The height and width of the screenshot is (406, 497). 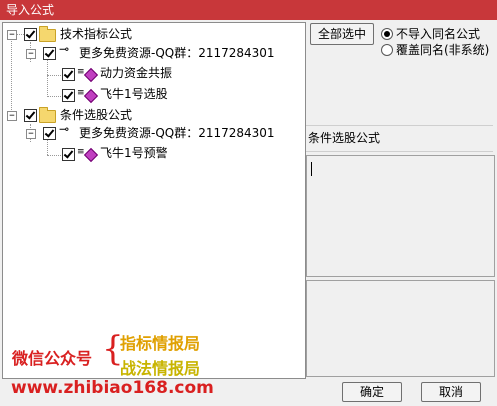 What do you see at coordinates (96, 33) in the screenshot?
I see `group-label-technical: 技术指标公式` at bounding box center [96, 33].